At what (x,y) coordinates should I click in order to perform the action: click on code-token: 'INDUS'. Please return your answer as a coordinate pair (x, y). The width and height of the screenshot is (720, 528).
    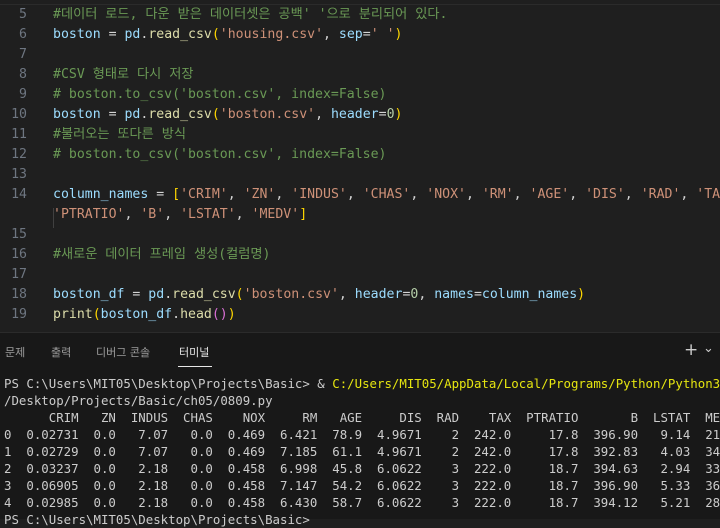
    Looking at the image, I should click on (319, 194).